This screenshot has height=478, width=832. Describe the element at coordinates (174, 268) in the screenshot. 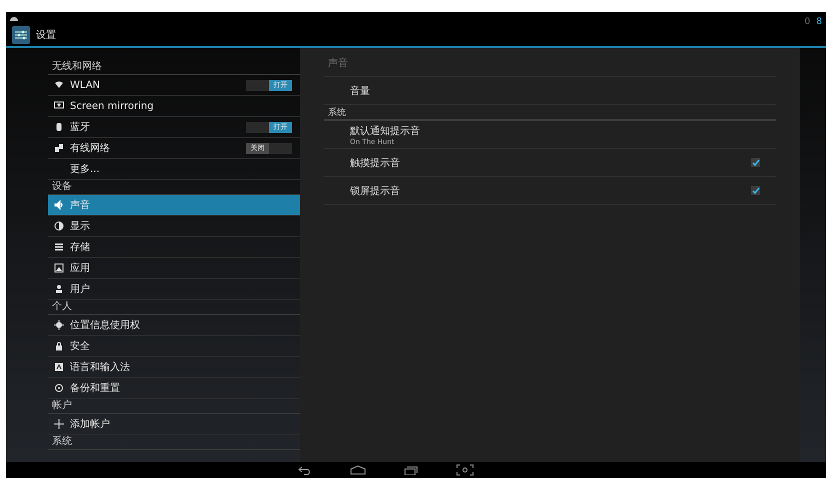

I see `settings-item: 应用` at that location.